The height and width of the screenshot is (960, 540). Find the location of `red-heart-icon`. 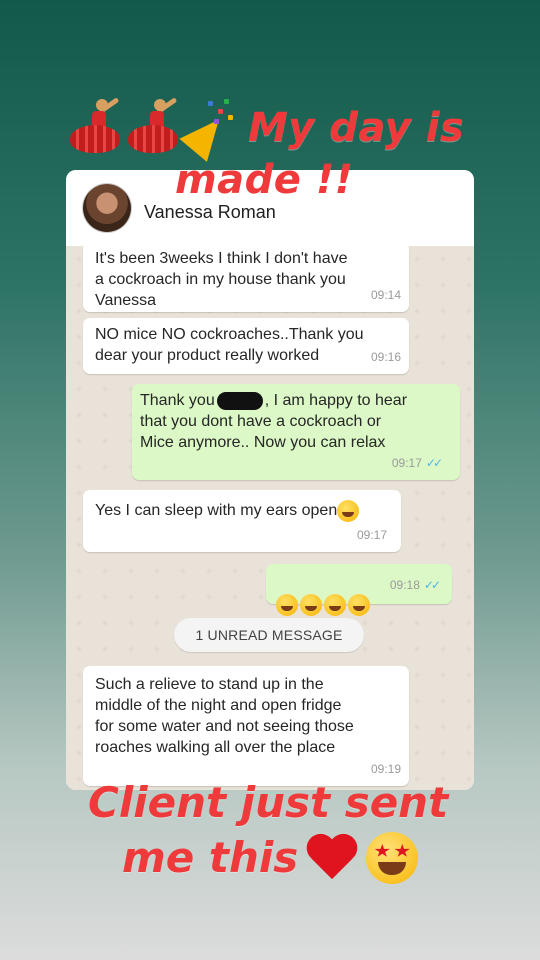

red-heart-icon is located at coordinates (332, 858).